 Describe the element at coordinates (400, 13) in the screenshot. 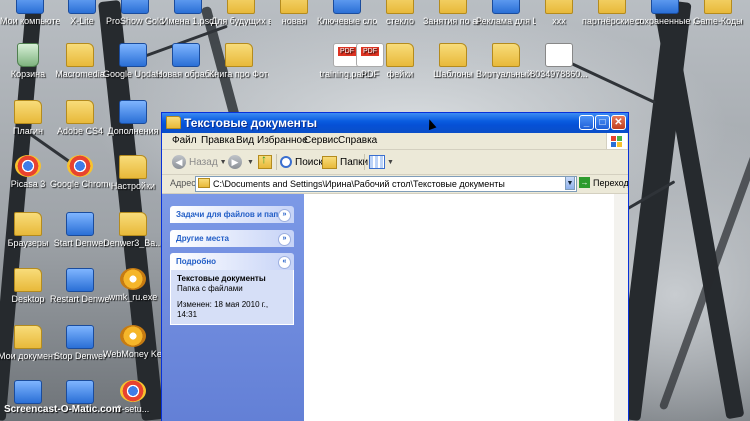

I see `desktop-icon: стекло` at that location.